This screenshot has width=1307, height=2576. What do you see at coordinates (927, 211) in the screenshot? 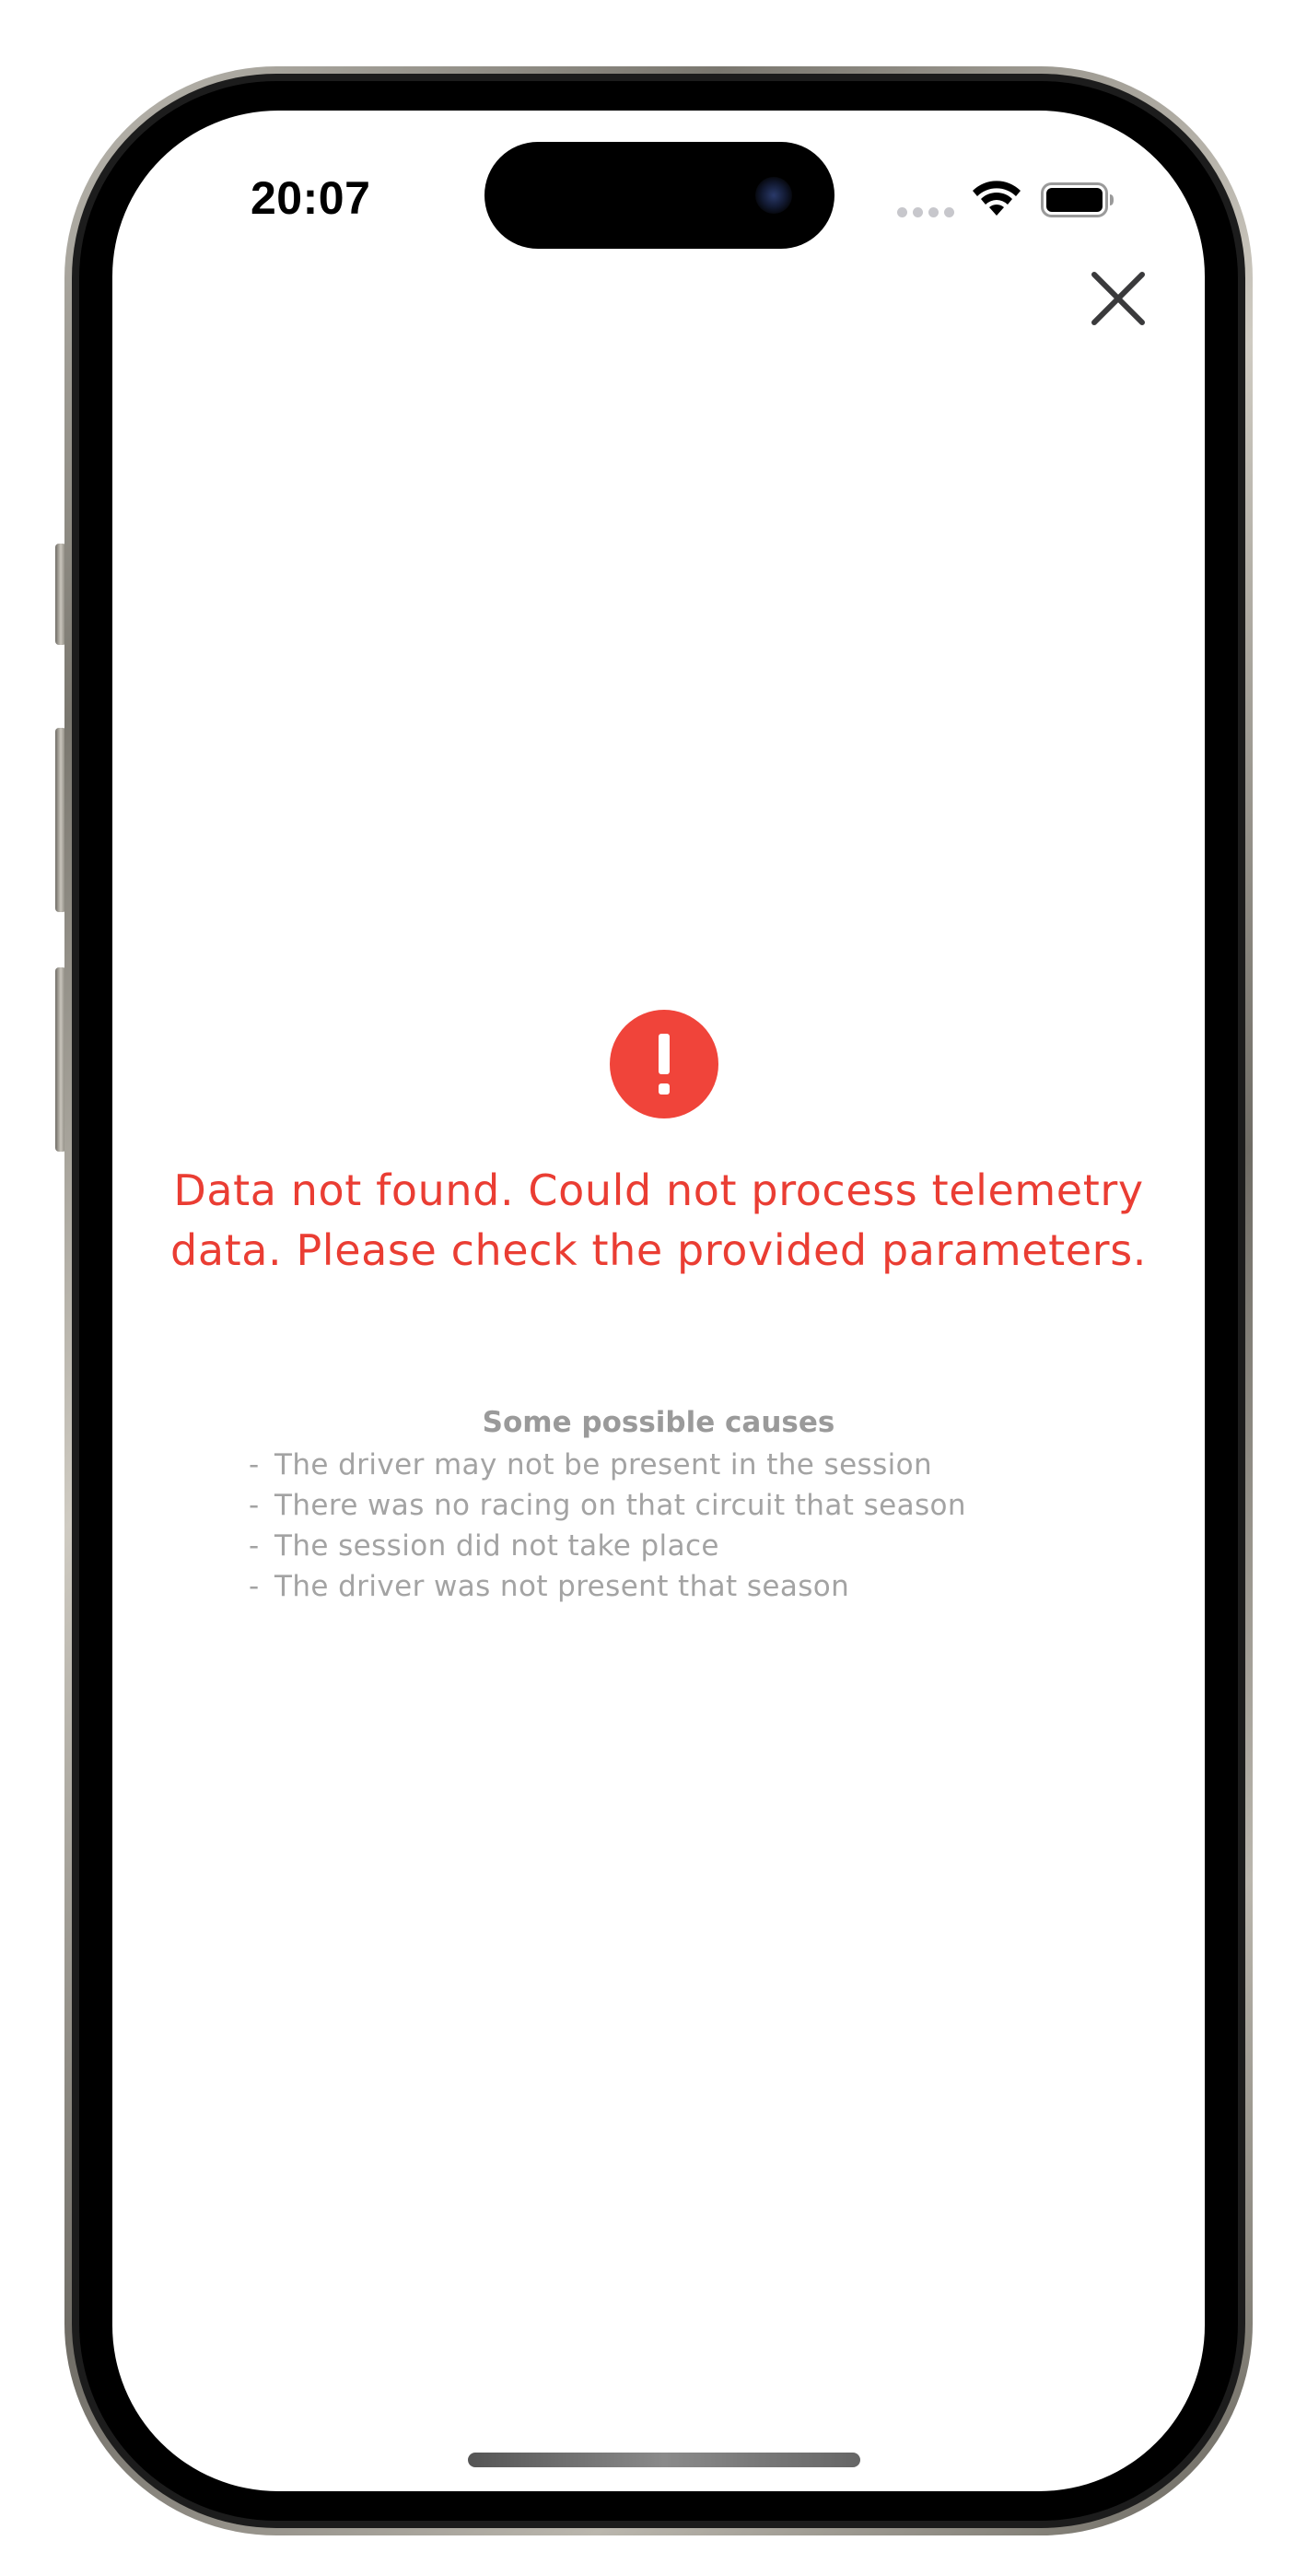
I see `cellular-signal-icon` at bounding box center [927, 211].